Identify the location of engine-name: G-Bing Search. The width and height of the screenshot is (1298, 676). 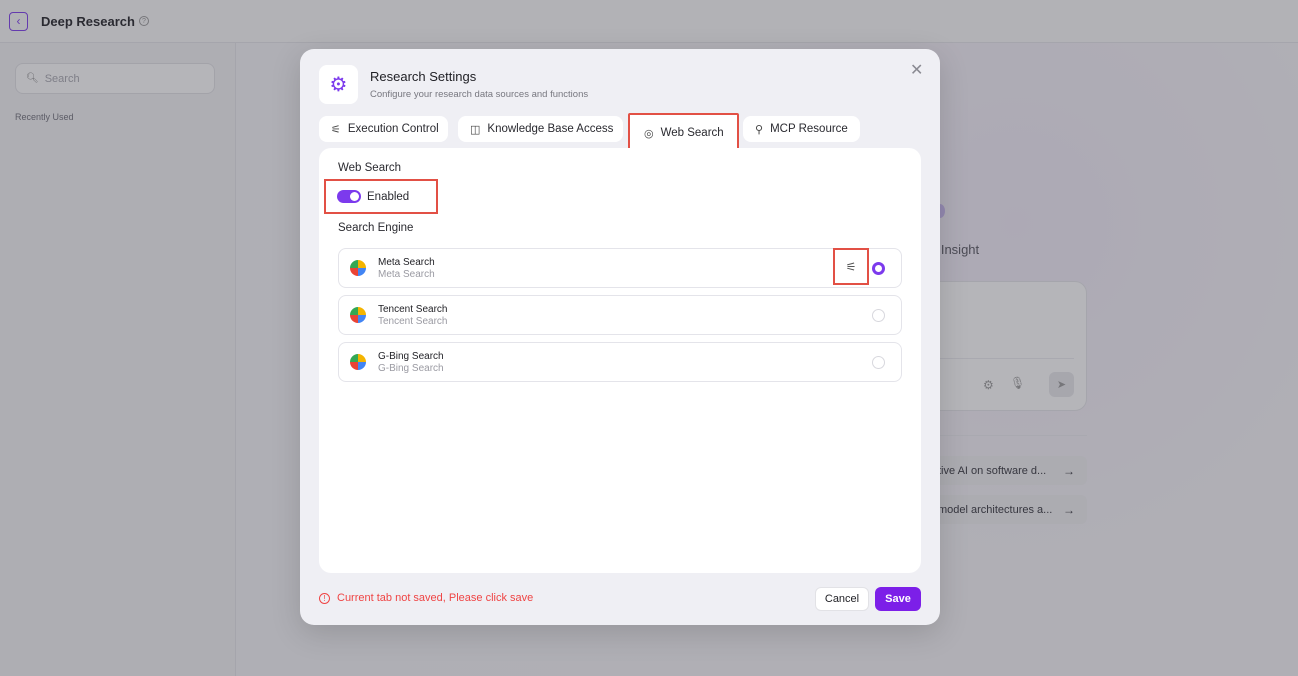
(411, 356).